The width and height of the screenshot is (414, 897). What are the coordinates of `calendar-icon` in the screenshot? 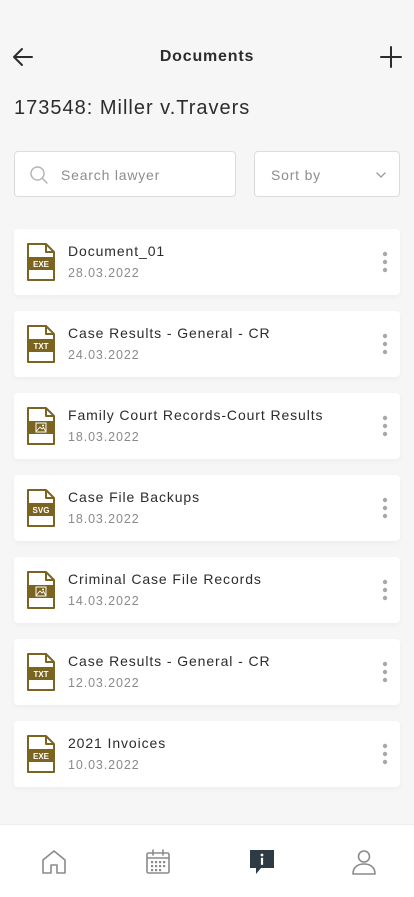 It's located at (158, 862).